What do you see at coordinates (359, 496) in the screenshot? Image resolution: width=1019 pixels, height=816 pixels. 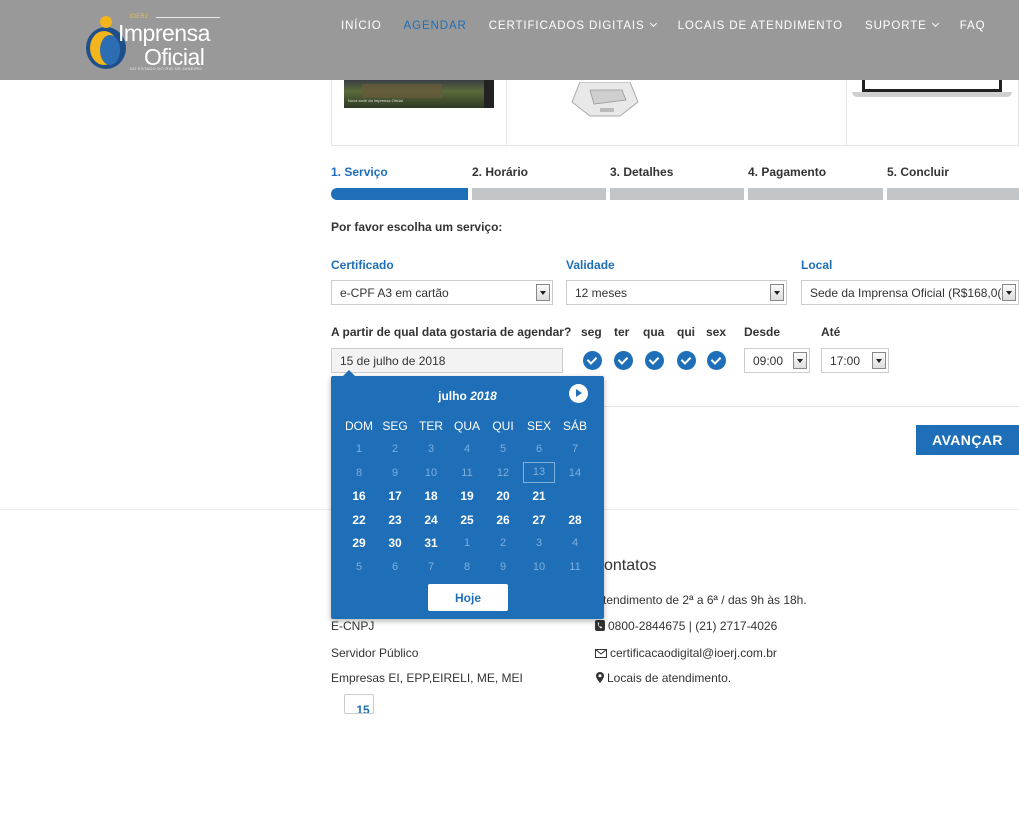 I see `calendar-day: 16` at bounding box center [359, 496].